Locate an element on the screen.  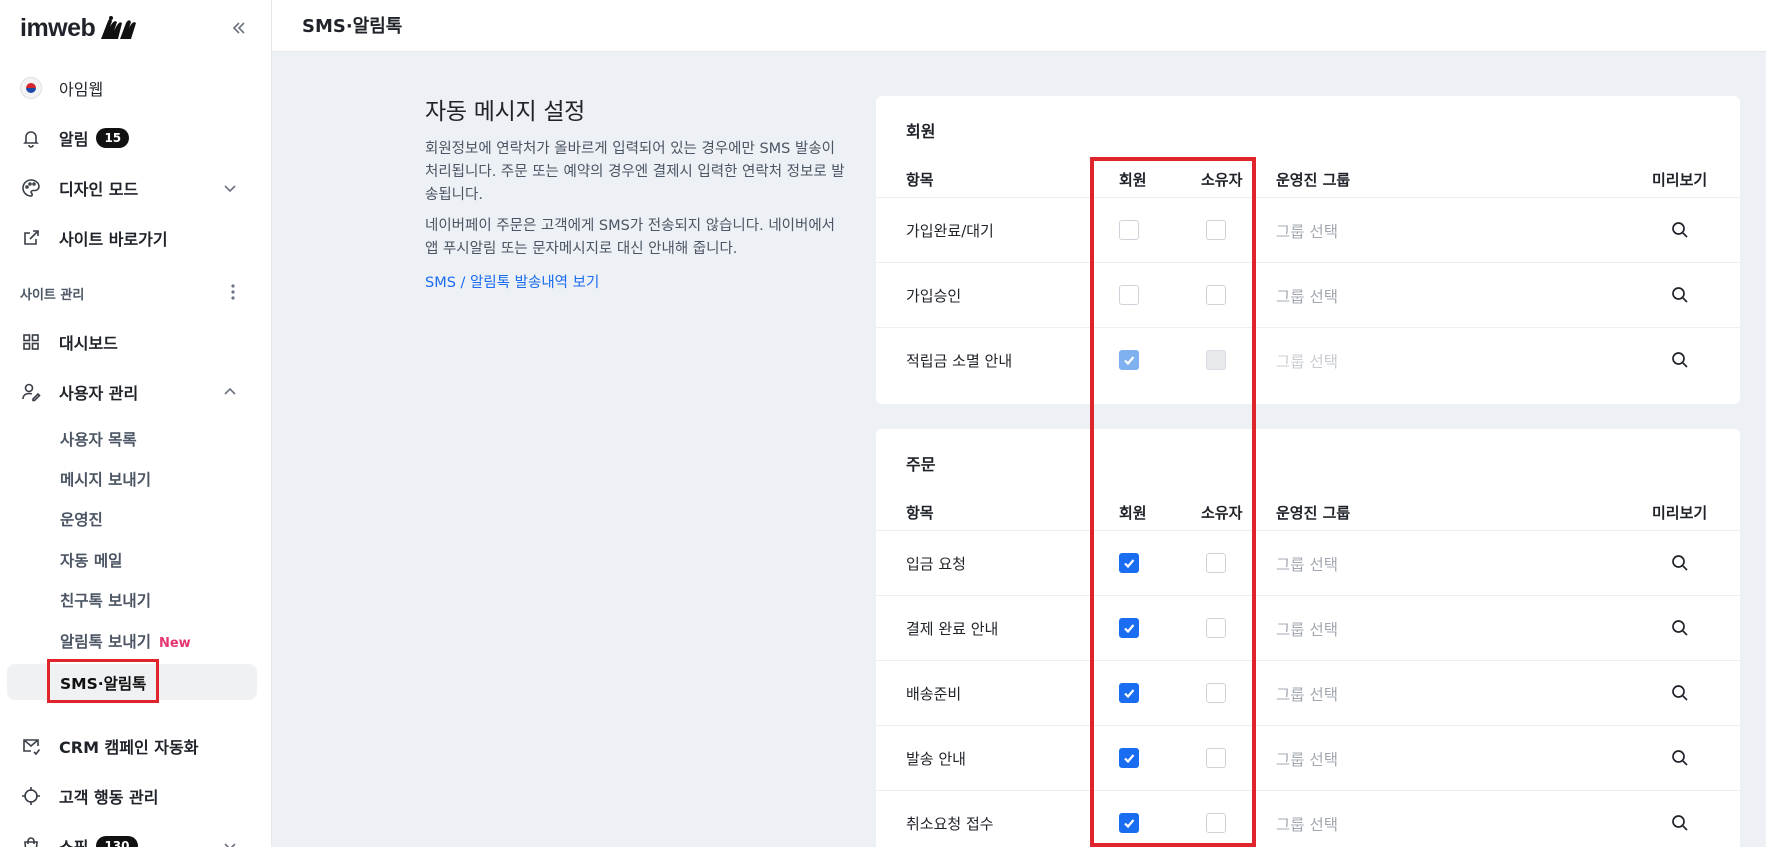
site-name: 아임웹 is located at coordinates (81, 89).